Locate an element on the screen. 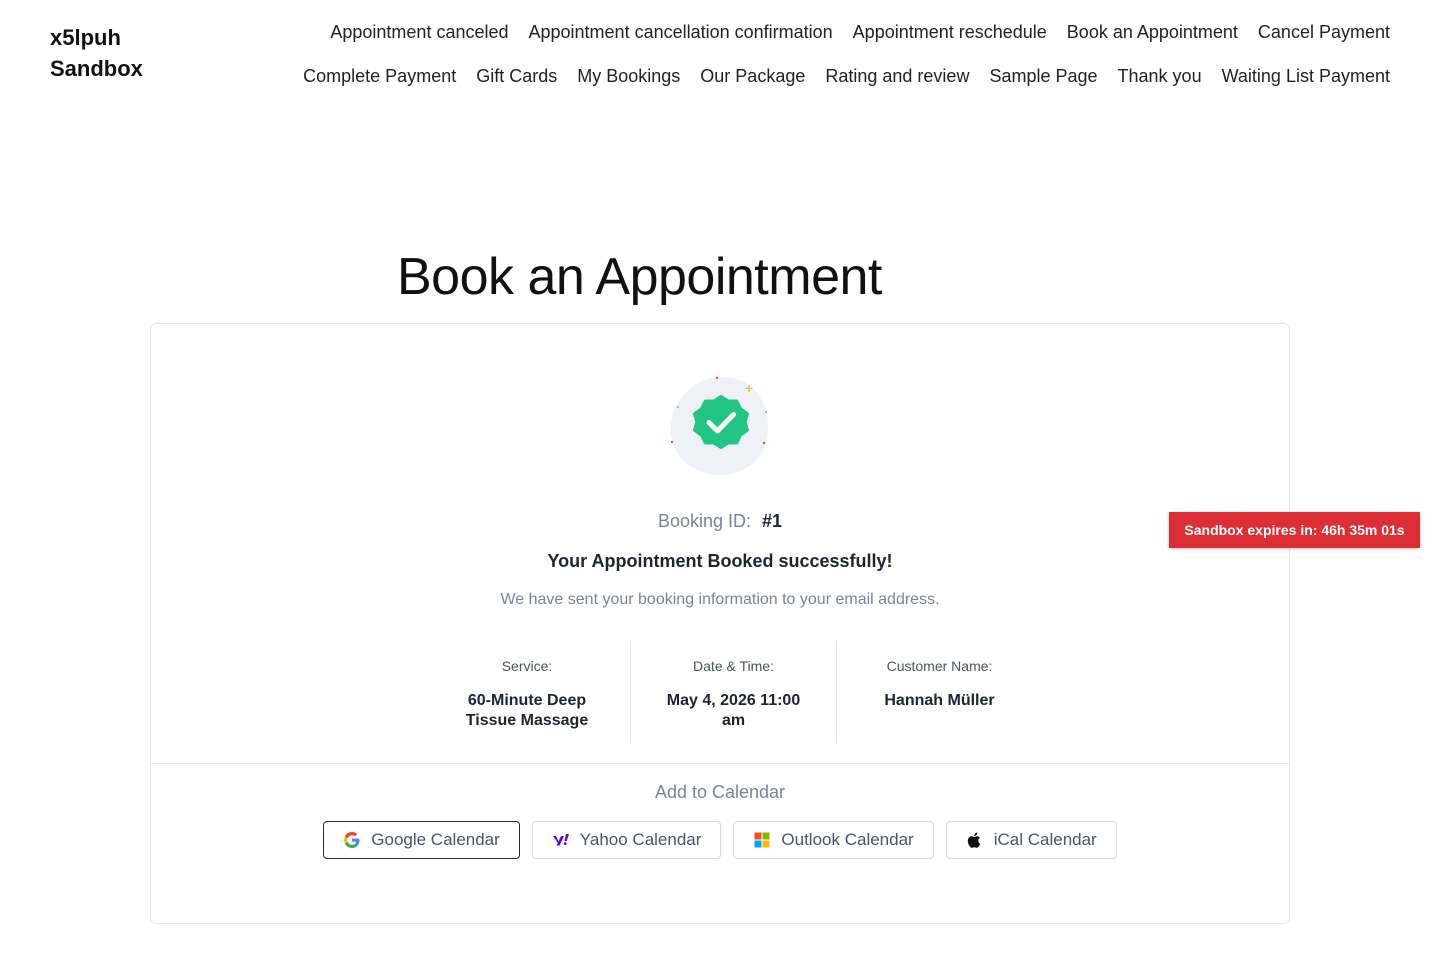  page-title: Book an Appointment is located at coordinates (639, 277).